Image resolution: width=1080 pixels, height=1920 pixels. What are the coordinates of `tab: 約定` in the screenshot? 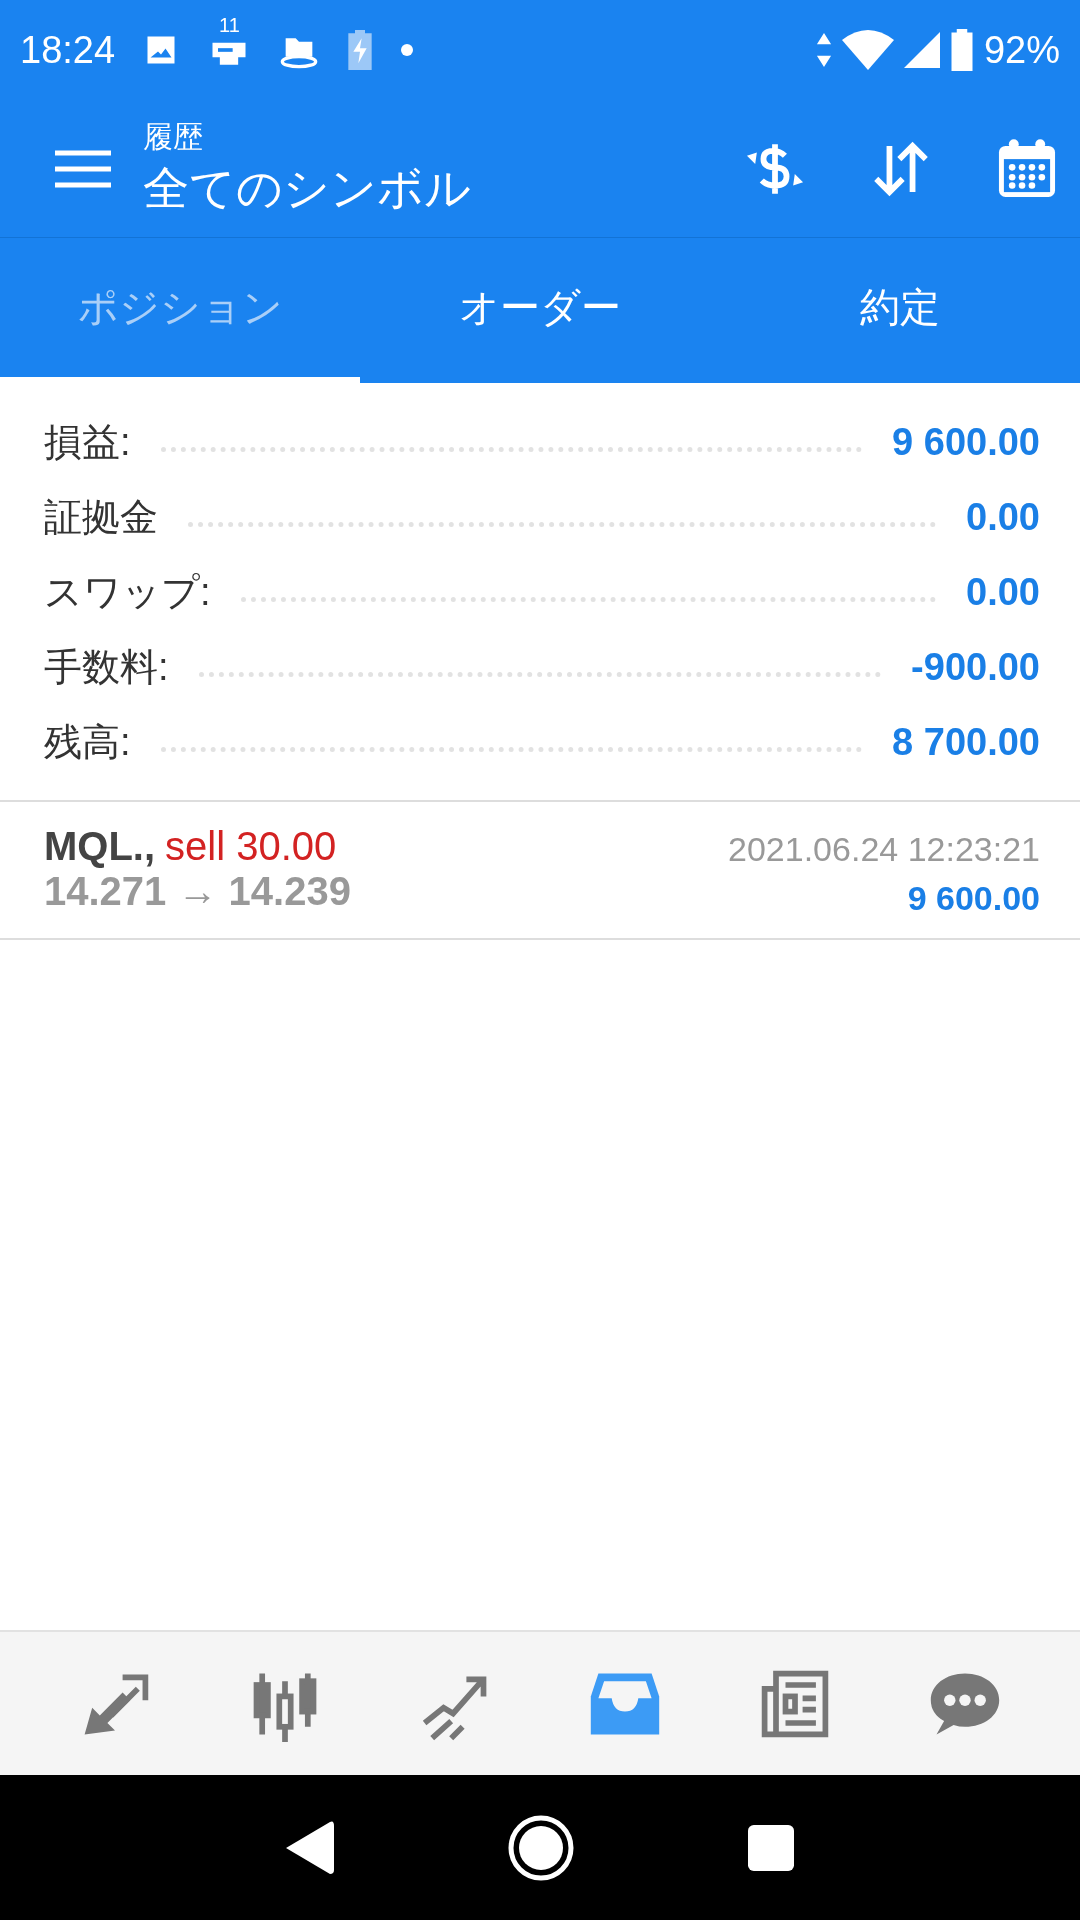 It's located at (900, 310).